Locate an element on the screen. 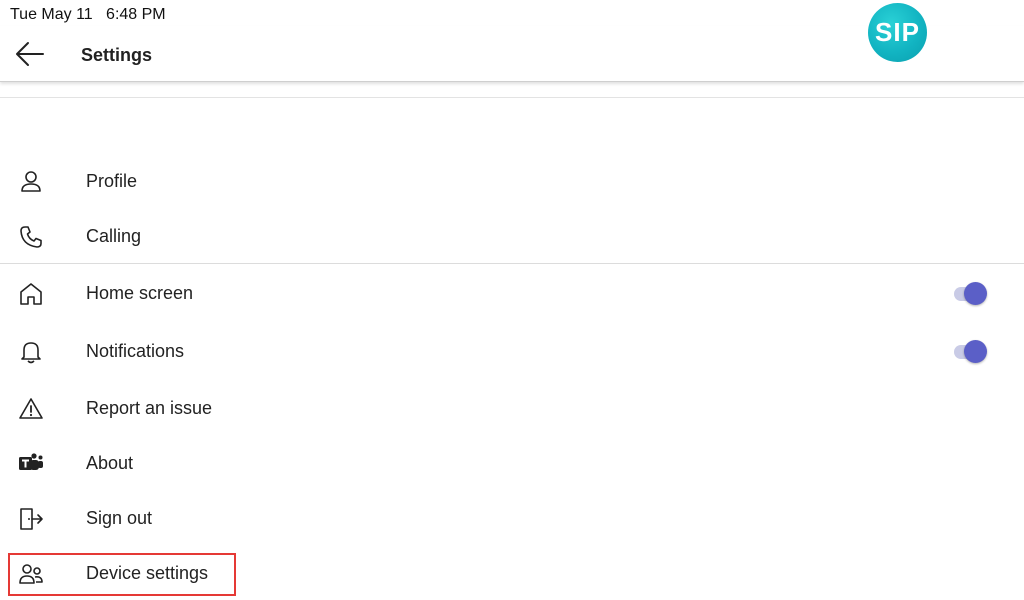  menu-item-label: About is located at coordinates (110, 463).